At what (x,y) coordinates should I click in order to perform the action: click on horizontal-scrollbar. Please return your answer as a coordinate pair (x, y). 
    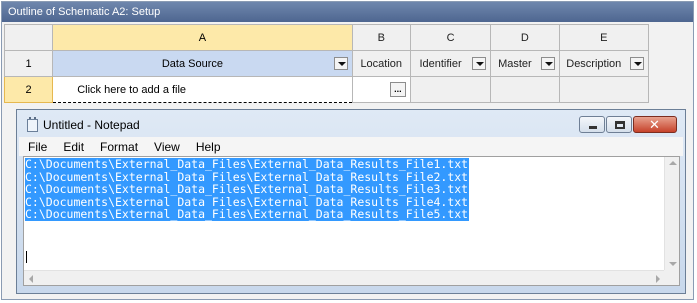
    Looking at the image, I should click on (344, 277).